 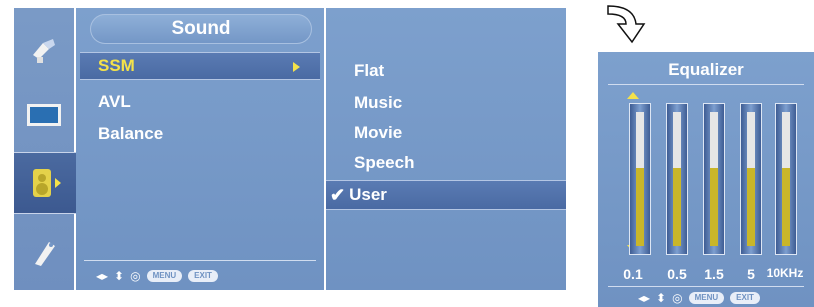 What do you see at coordinates (378, 102) in the screenshot?
I see `option-label: Music` at bounding box center [378, 102].